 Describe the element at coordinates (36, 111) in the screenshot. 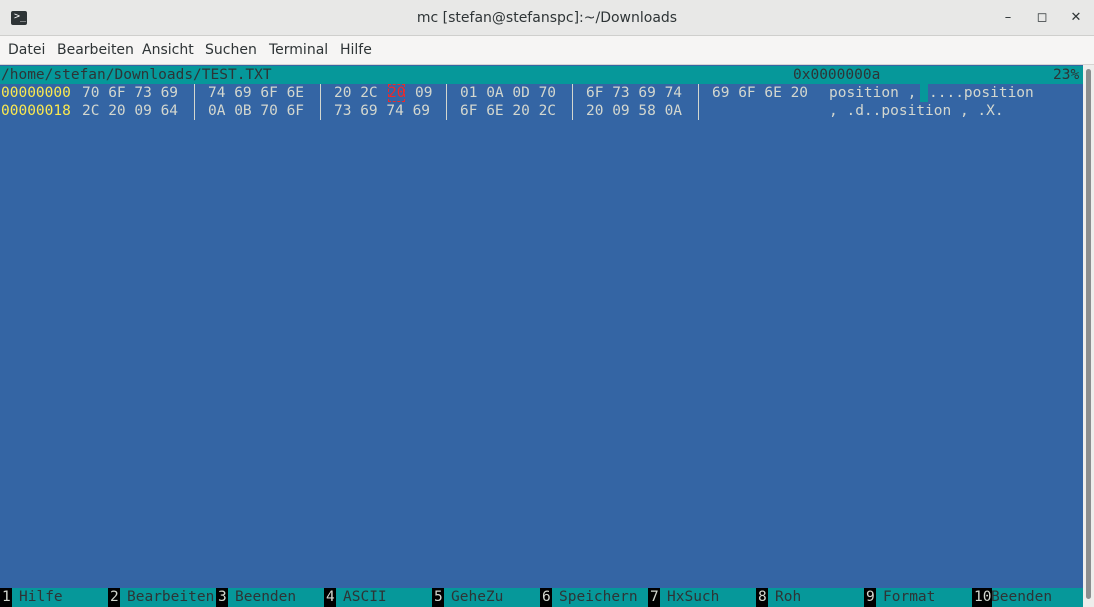

I see `row-address: 00000018` at that location.